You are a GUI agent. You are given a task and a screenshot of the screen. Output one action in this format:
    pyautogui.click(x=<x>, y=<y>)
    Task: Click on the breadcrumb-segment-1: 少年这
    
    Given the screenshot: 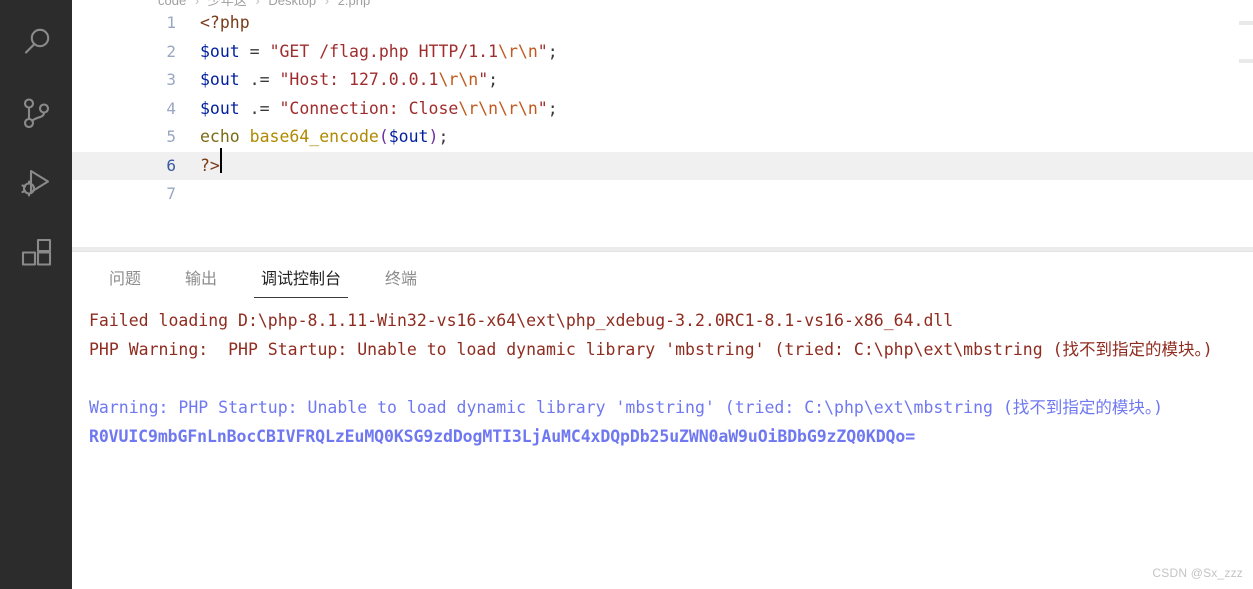 What is the action you would take?
    pyautogui.click(x=227, y=4)
    